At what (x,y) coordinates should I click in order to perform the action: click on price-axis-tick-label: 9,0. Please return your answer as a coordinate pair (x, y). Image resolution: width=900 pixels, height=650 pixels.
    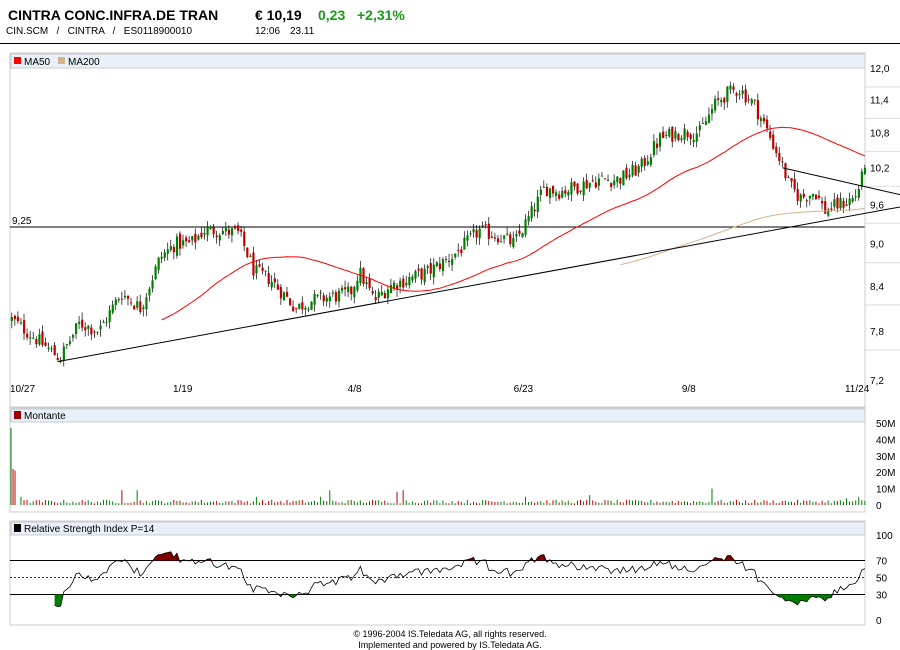
    Looking at the image, I should click on (877, 245).